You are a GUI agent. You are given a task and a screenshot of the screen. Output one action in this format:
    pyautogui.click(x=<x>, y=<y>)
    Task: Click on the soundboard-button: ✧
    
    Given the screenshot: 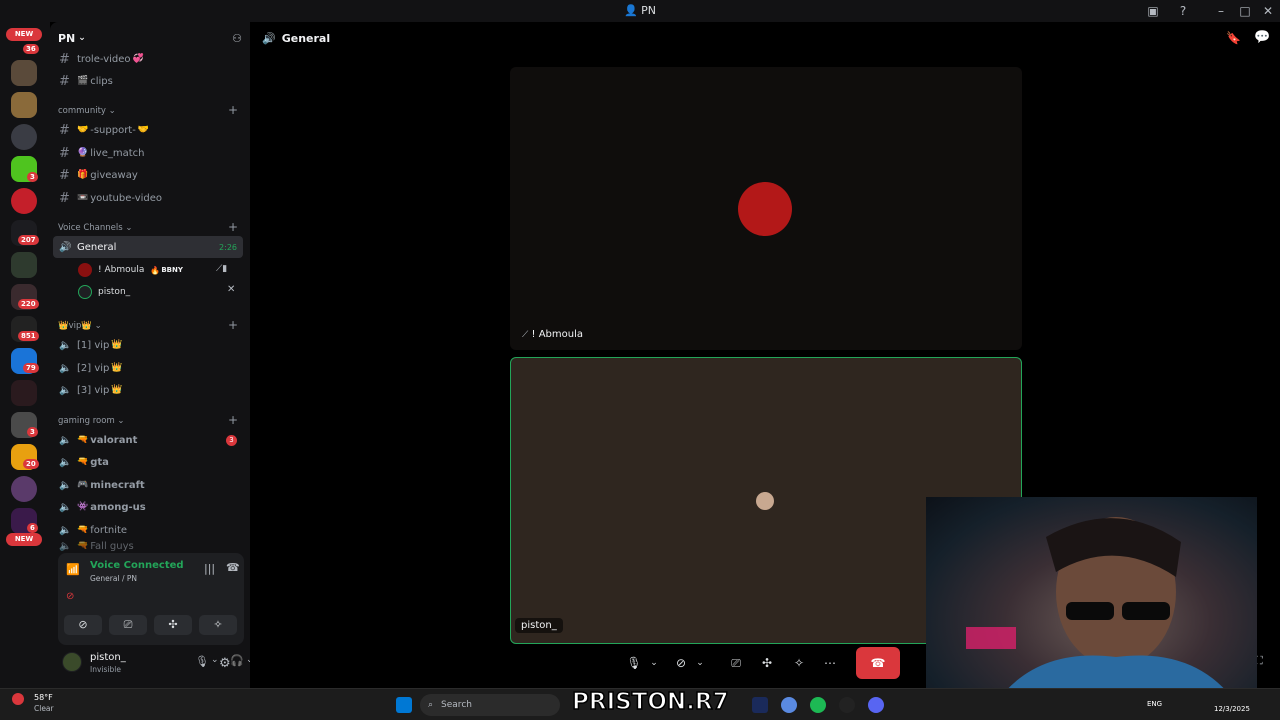 What is the action you would take?
    pyautogui.click(x=218, y=625)
    